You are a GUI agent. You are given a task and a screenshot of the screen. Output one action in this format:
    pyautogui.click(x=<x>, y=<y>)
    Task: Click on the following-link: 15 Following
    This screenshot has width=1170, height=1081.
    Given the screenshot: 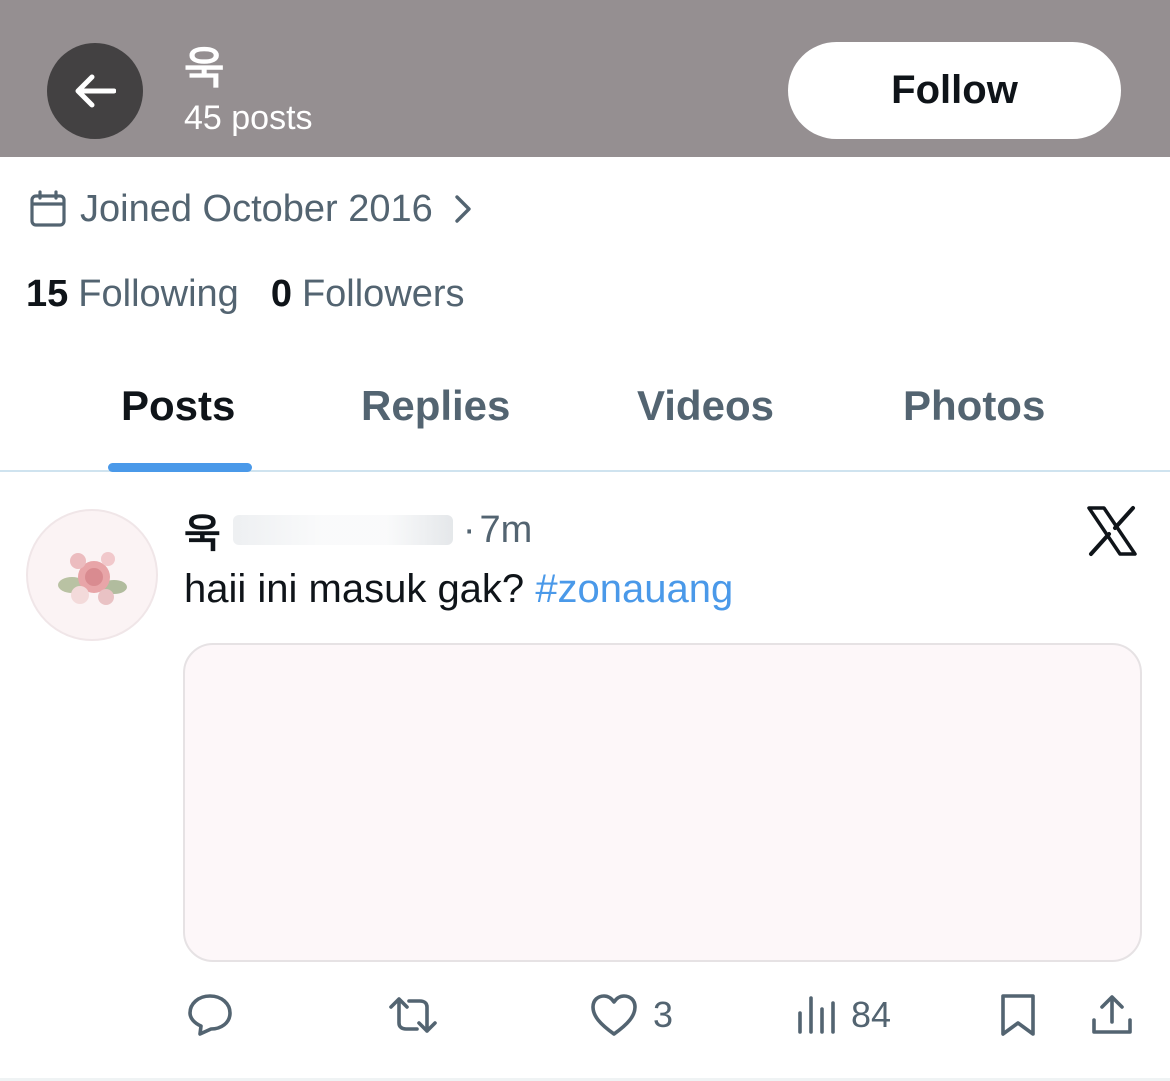 What is the action you would take?
    pyautogui.click(x=132, y=294)
    